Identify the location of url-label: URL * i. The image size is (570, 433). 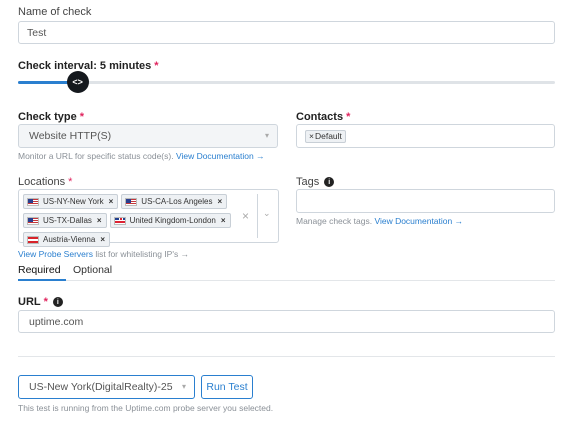
(40, 302).